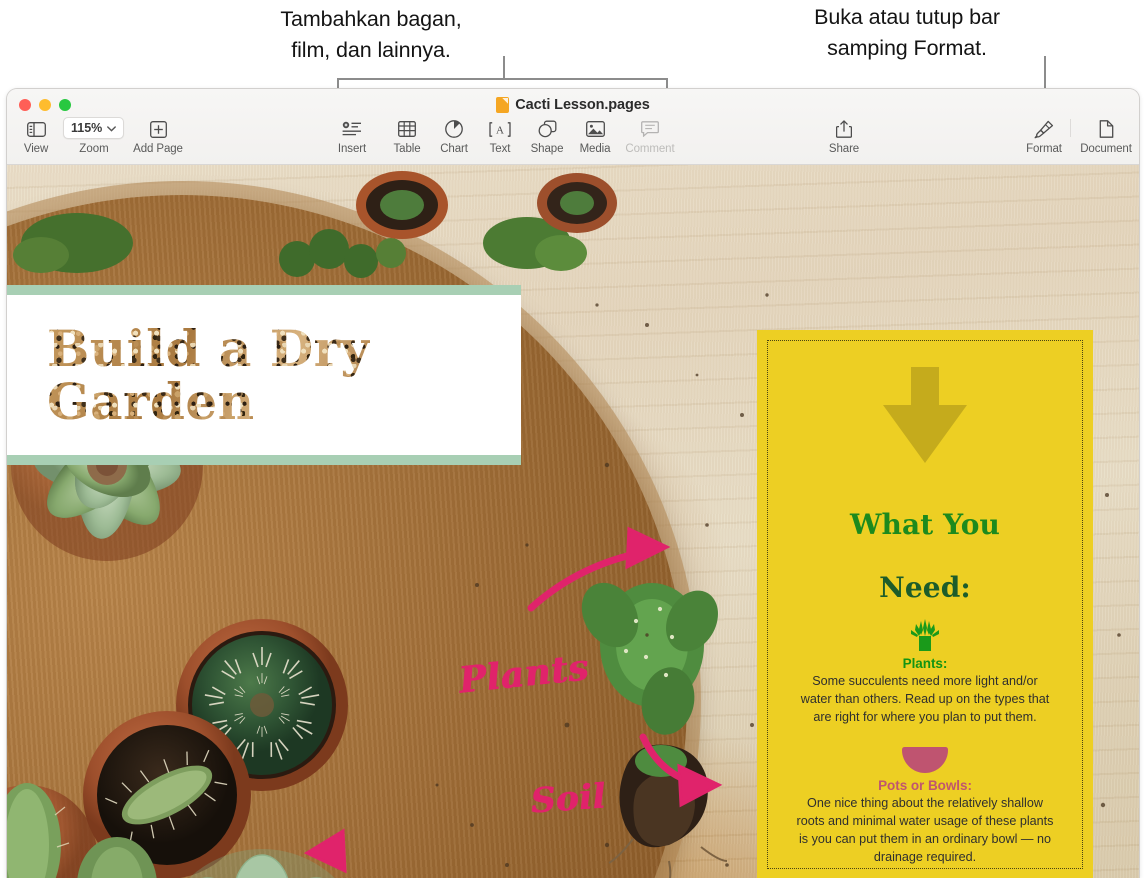 The height and width of the screenshot is (878, 1146). Describe the element at coordinates (1070, 128) in the screenshot. I see `toolbar-divider` at that location.